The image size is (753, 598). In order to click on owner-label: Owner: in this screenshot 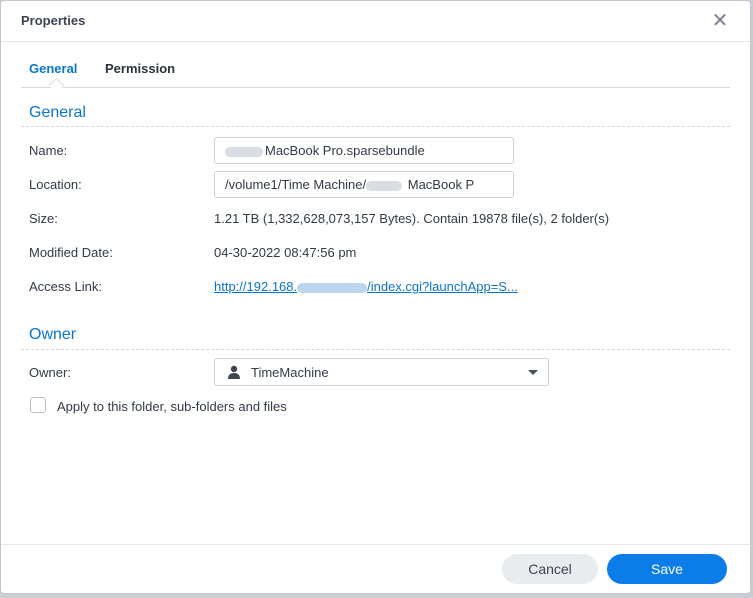, I will do `click(50, 372)`.